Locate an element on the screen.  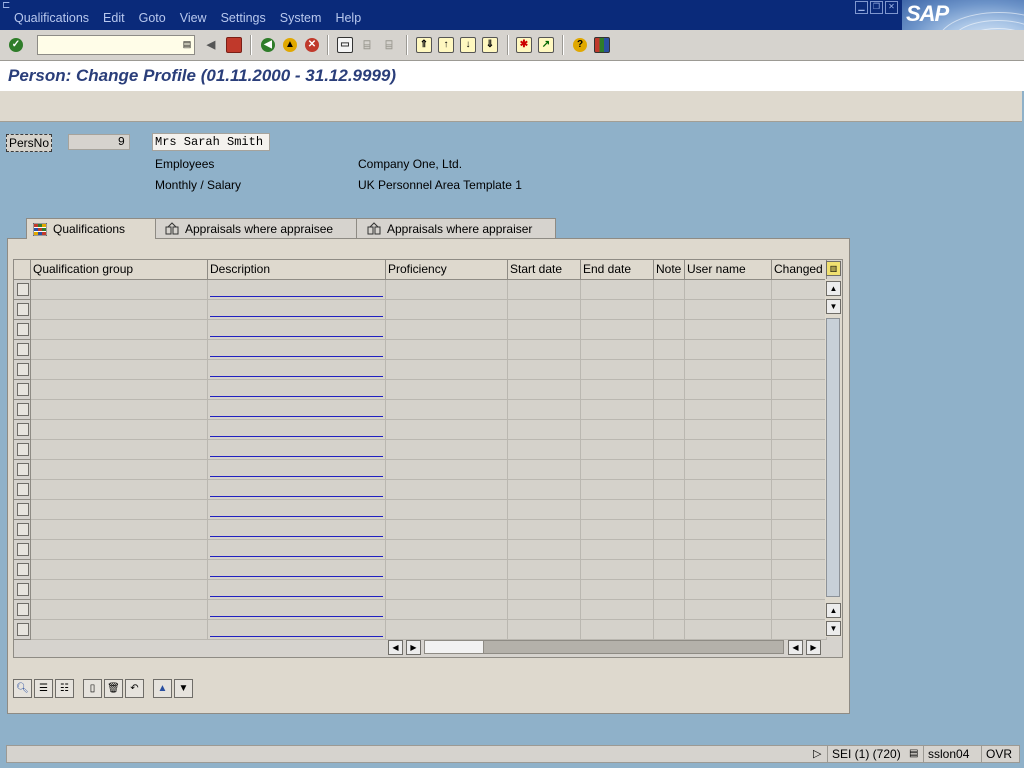
scroll-right-icon: ▶ is located at coordinates (413, 647).